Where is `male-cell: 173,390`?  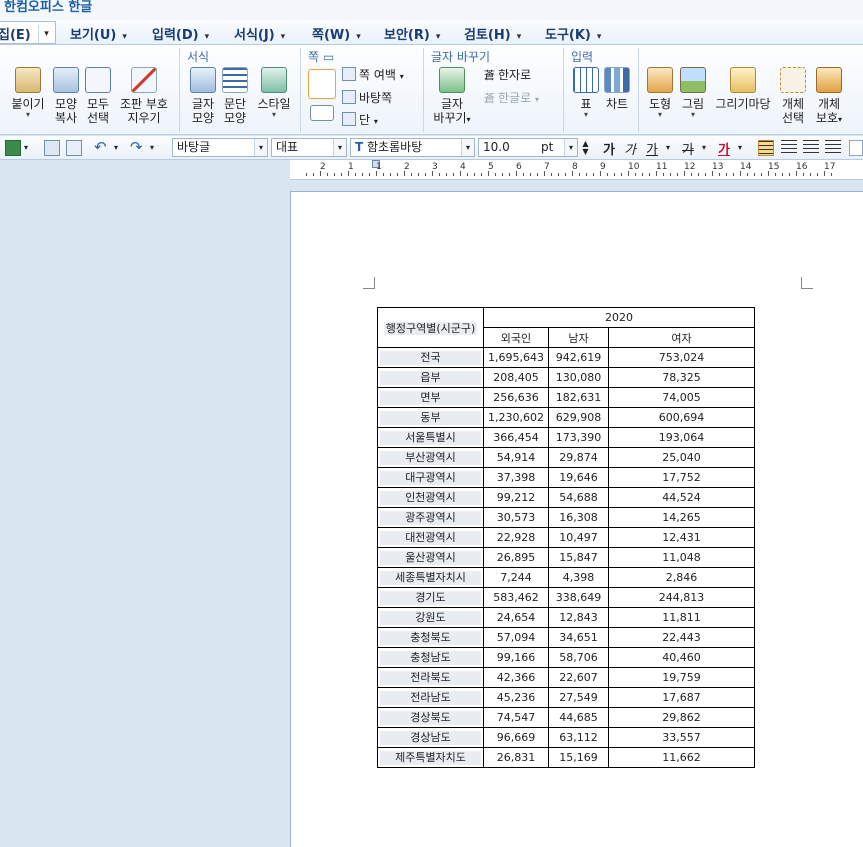
male-cell: 173,390 is located at coordinates (578, 437).